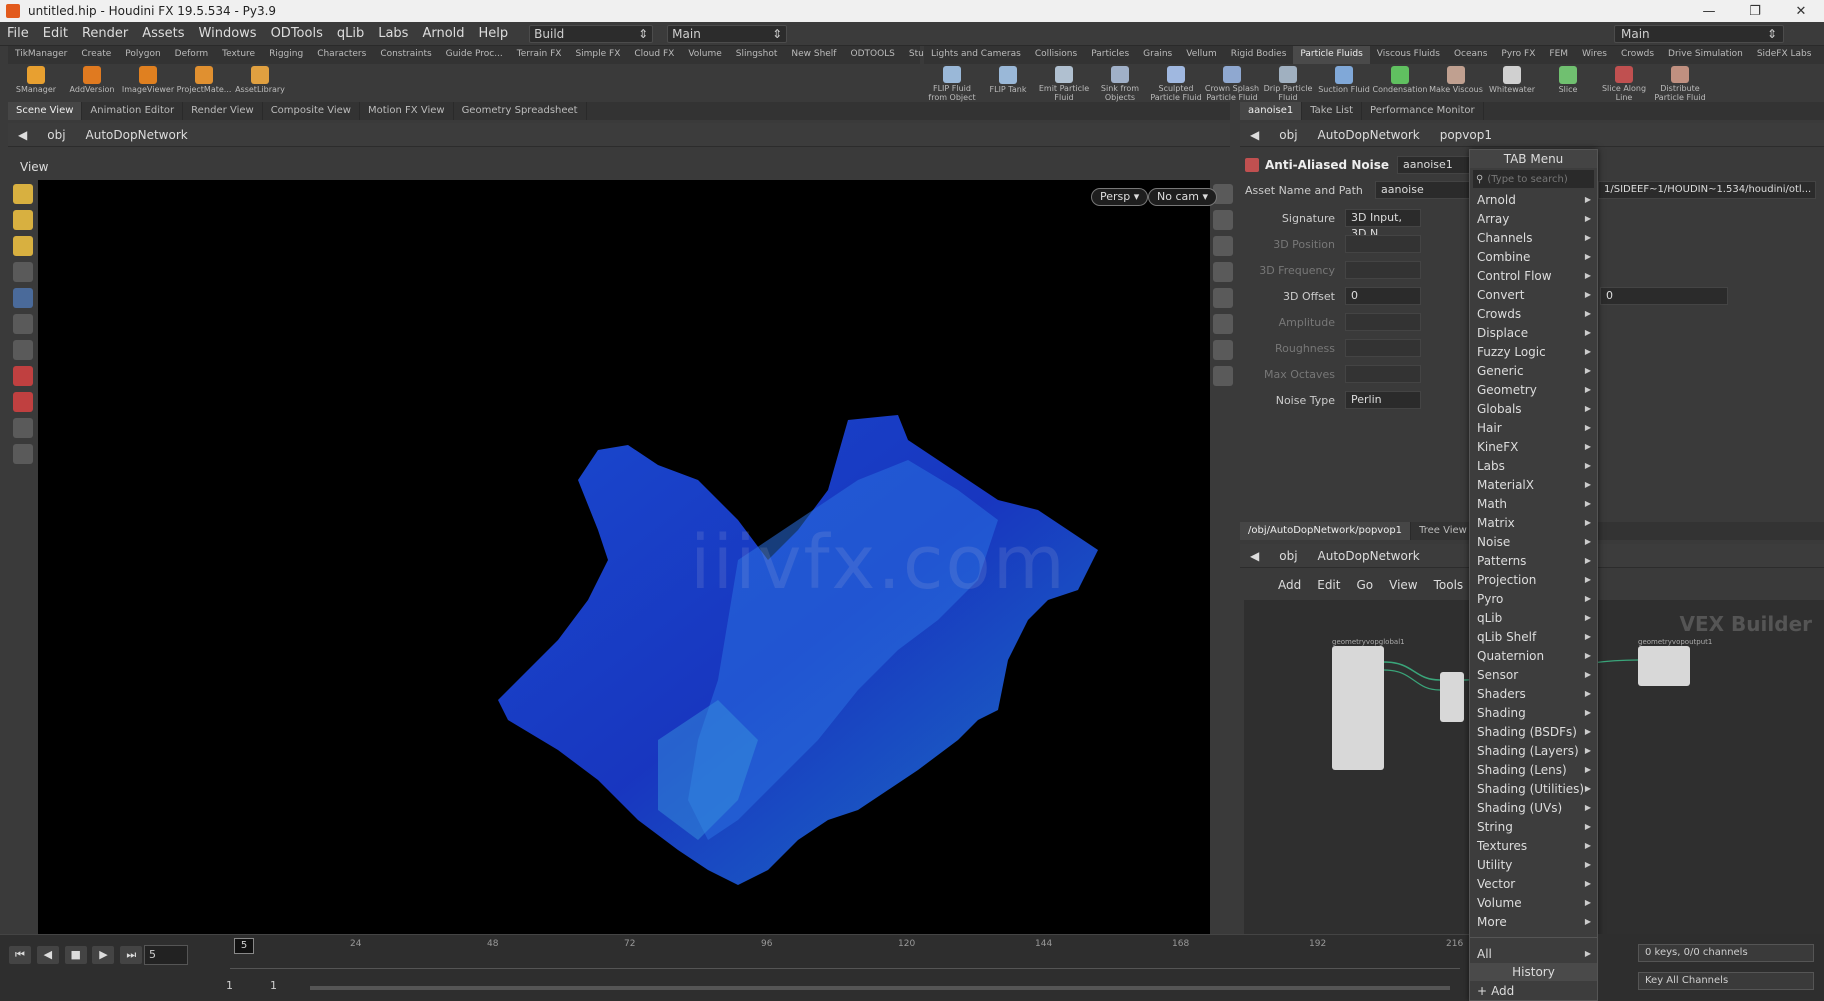  Describe the element at coordinates (1533, 921) in the screenshot. I see `tab-menu-item-more: More ▶` at that location.